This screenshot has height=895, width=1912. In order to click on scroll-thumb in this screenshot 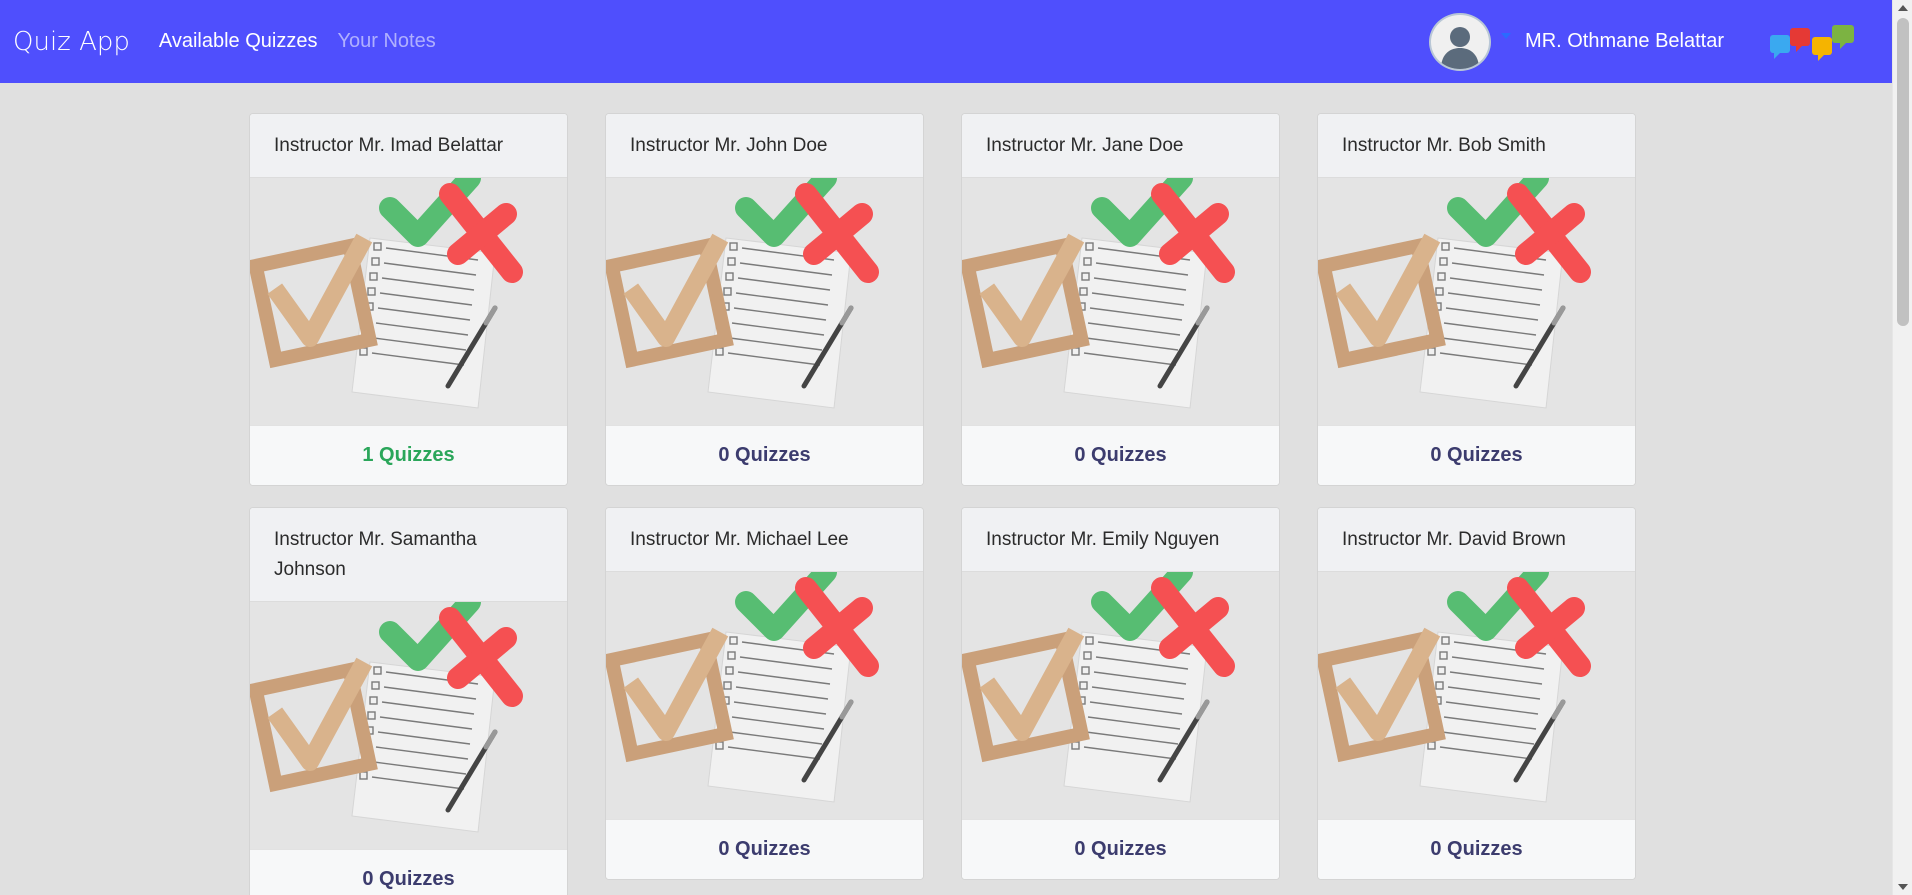, I will do `click(1903, 172)`.